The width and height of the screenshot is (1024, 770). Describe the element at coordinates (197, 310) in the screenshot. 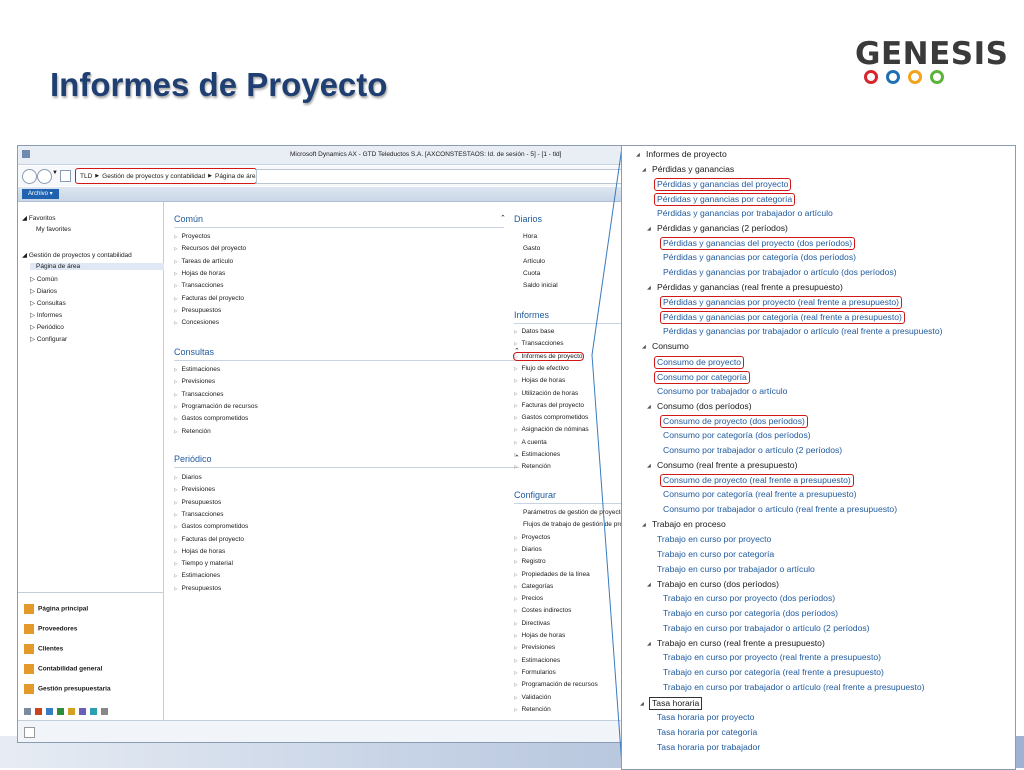

I see `comun-link: Presupuestos` at that location.